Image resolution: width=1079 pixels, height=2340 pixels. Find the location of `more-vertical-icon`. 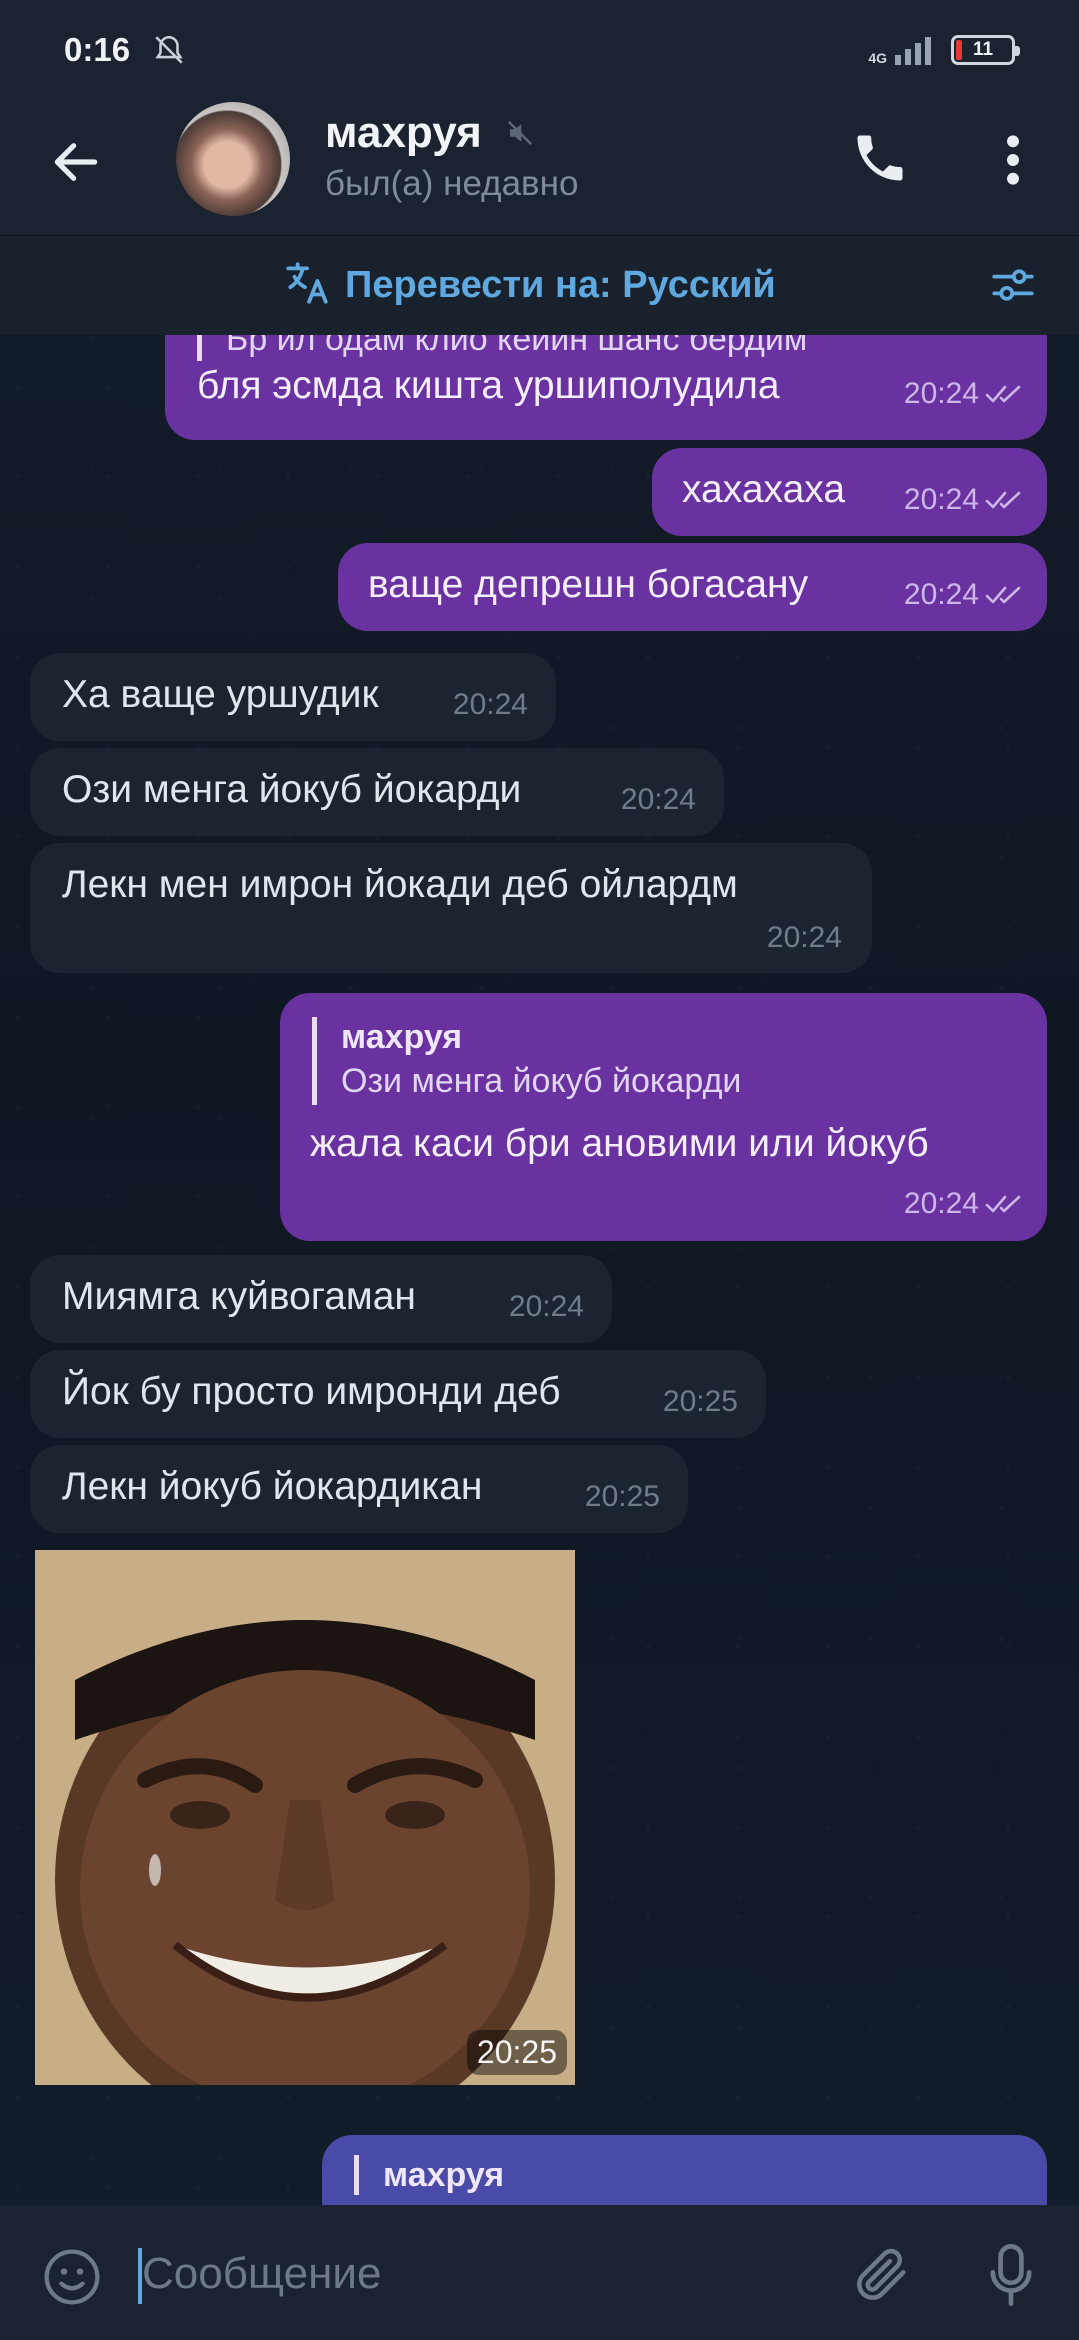

more-vertical-icon is located at coordinates (1013, 160).